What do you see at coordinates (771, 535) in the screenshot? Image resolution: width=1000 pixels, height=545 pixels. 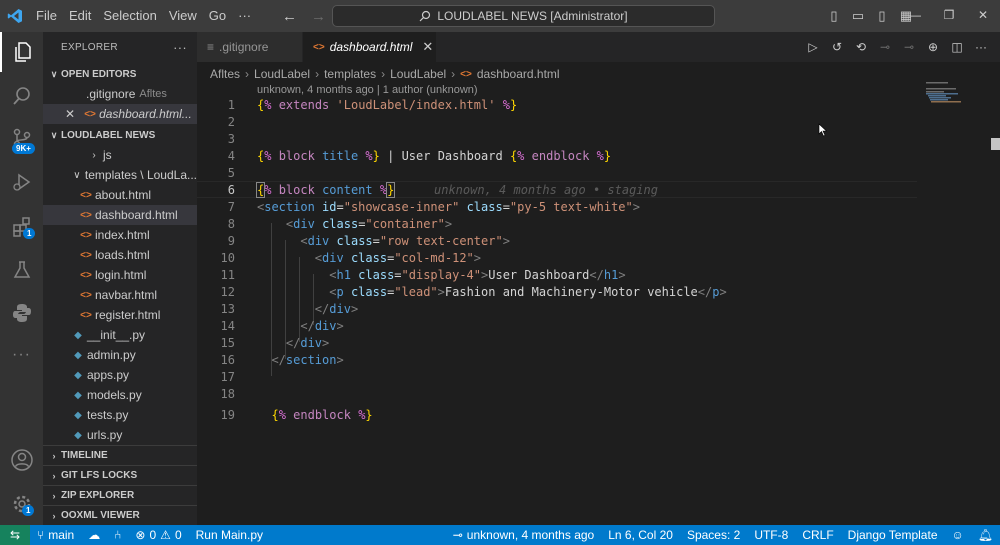 I see `encoding: UTF-8` at bounding box center [771, 535].